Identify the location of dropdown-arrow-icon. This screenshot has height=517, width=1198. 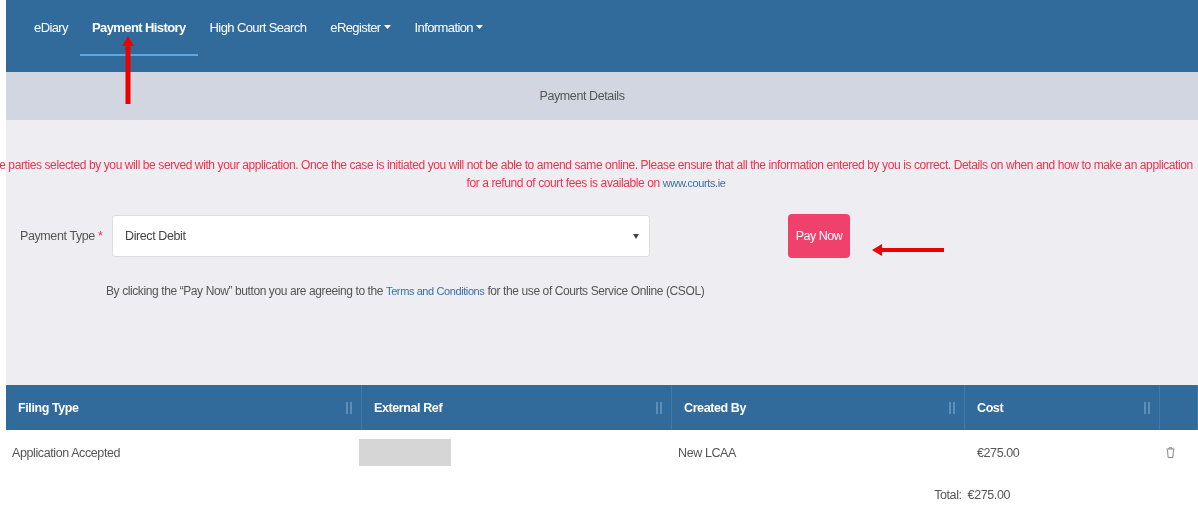
(636, 236).